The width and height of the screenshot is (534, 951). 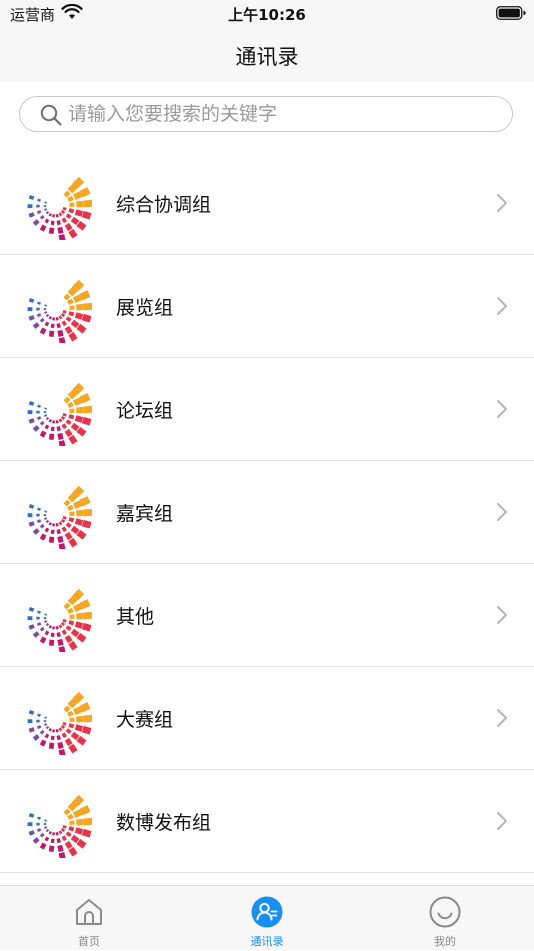 I want to click on smile-icon, so click(x=445, y=912).